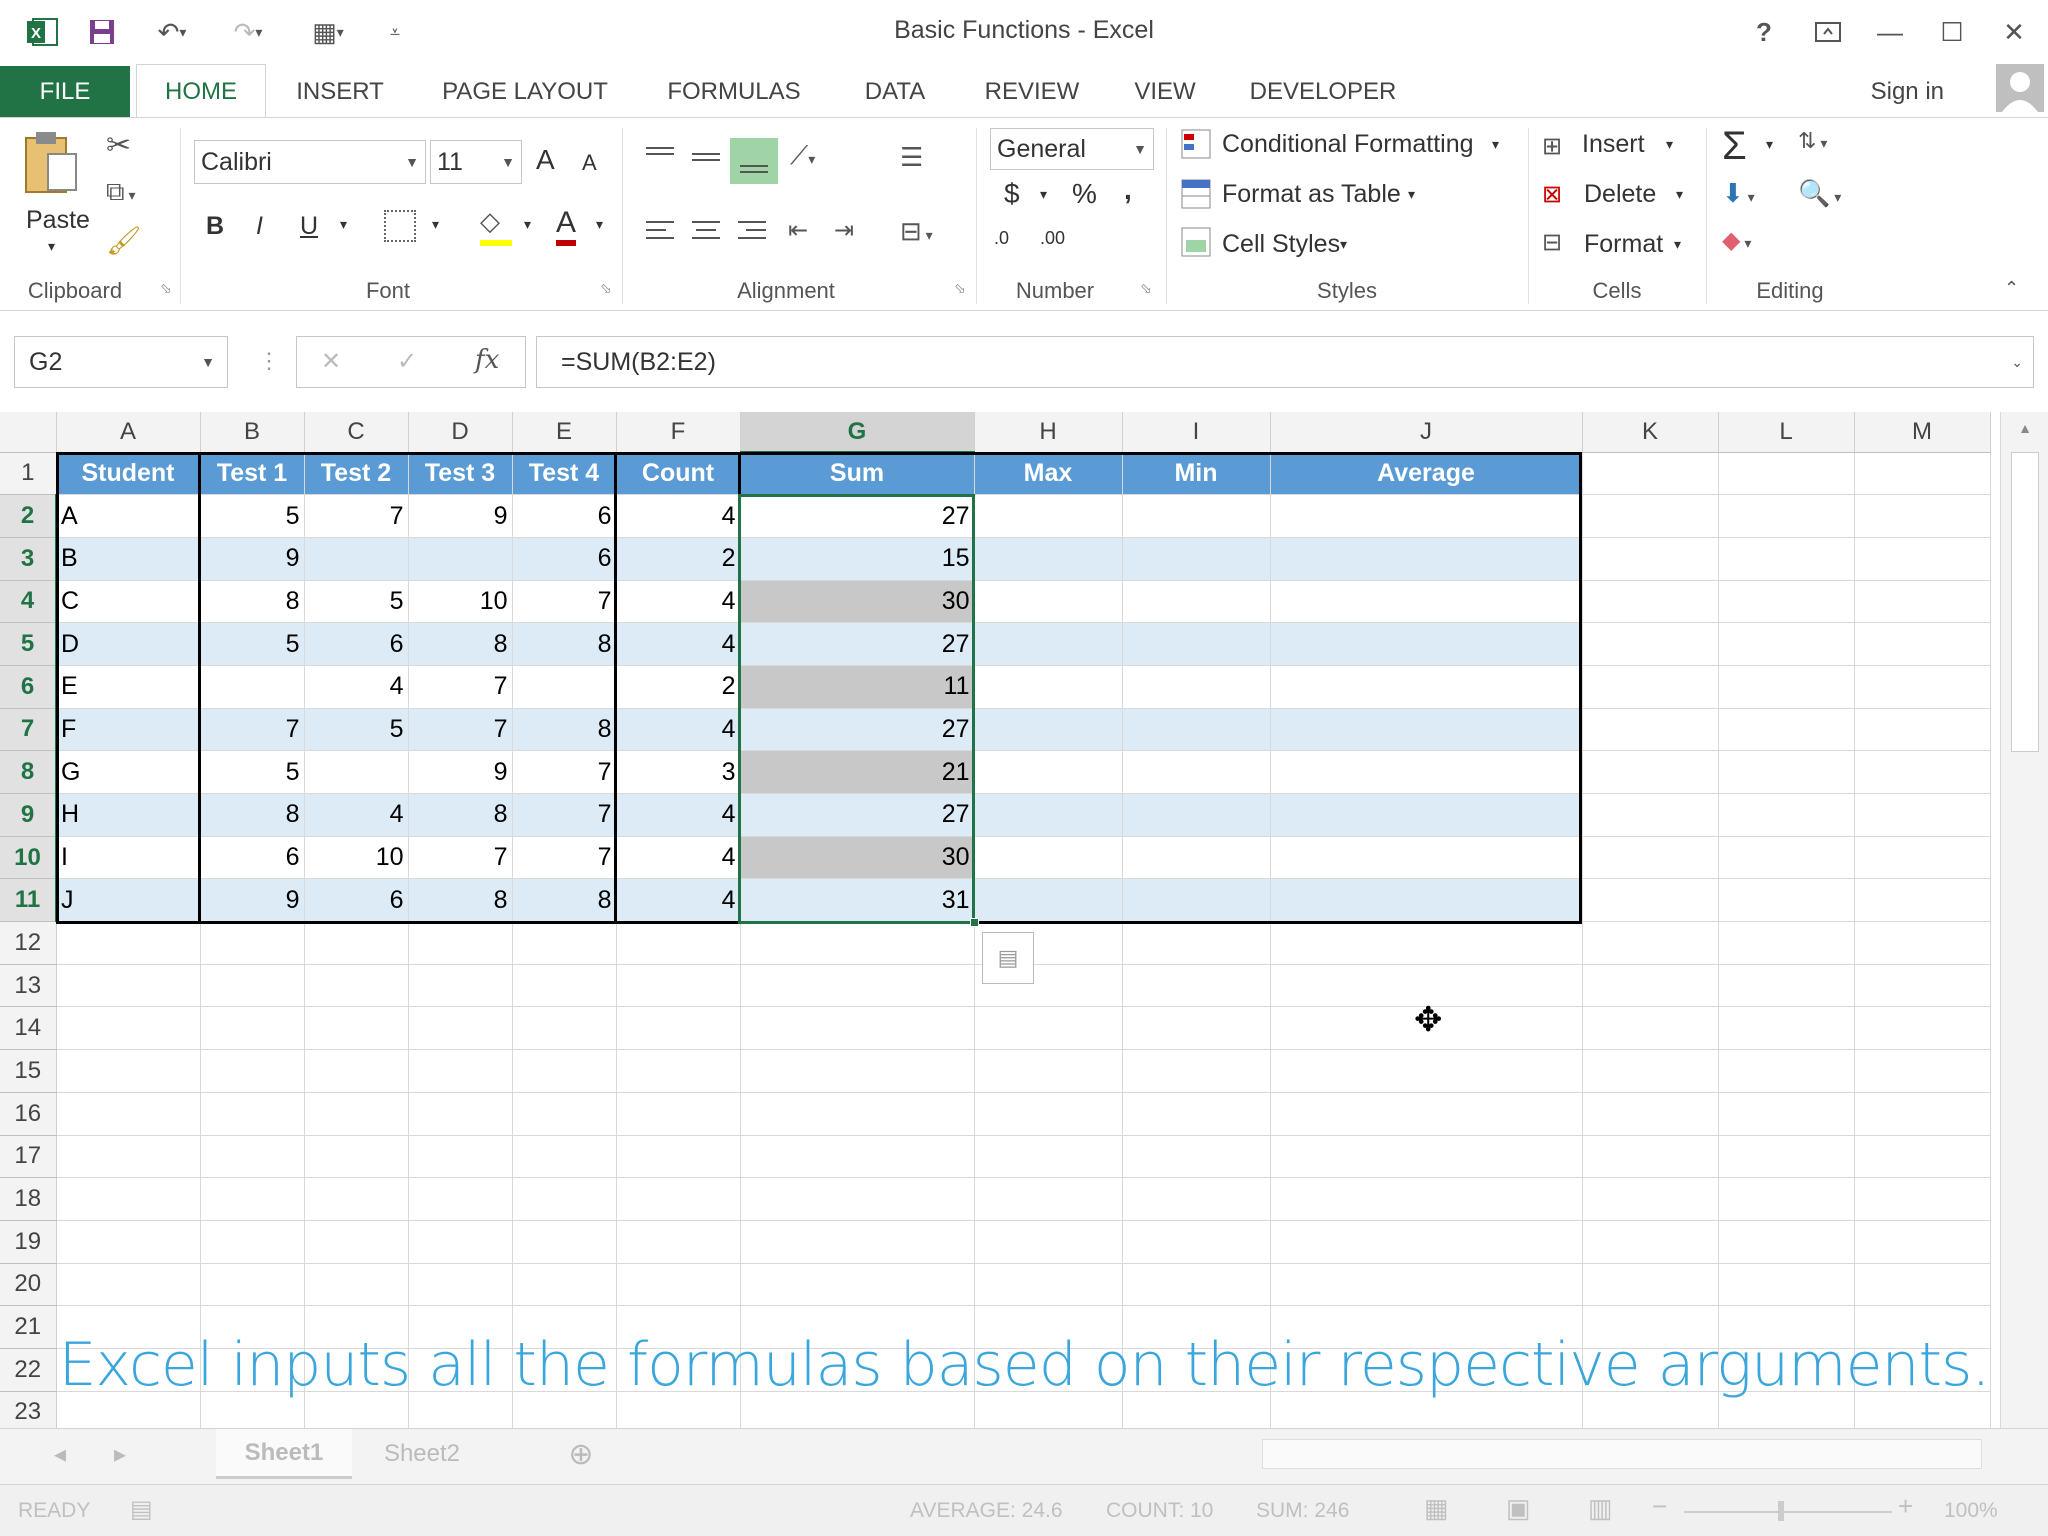 The width and height of the screenshot is (2048, 1536). What do you see at coordinates (1786, 943) in the screenshot?
I see `cell-l12` at bounding box center [1786, 943].